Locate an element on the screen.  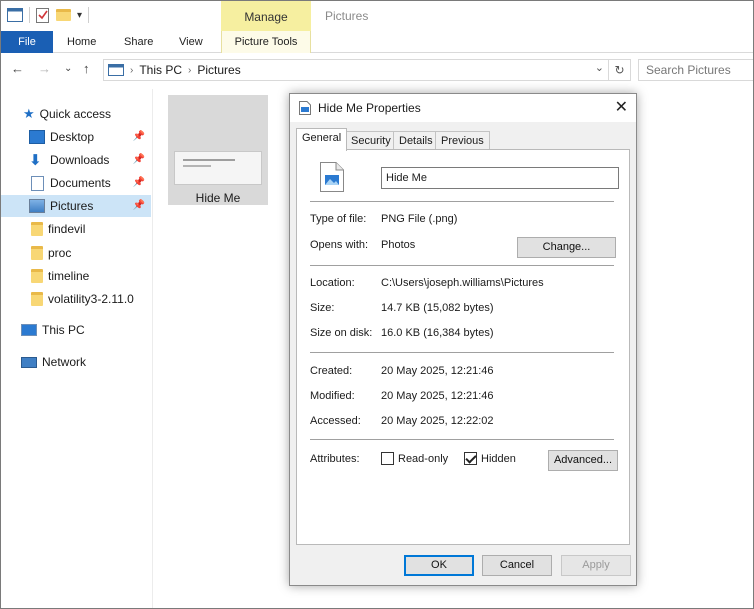
tab-picture-tools: Picture Tools is located at coordinates (266, 42).